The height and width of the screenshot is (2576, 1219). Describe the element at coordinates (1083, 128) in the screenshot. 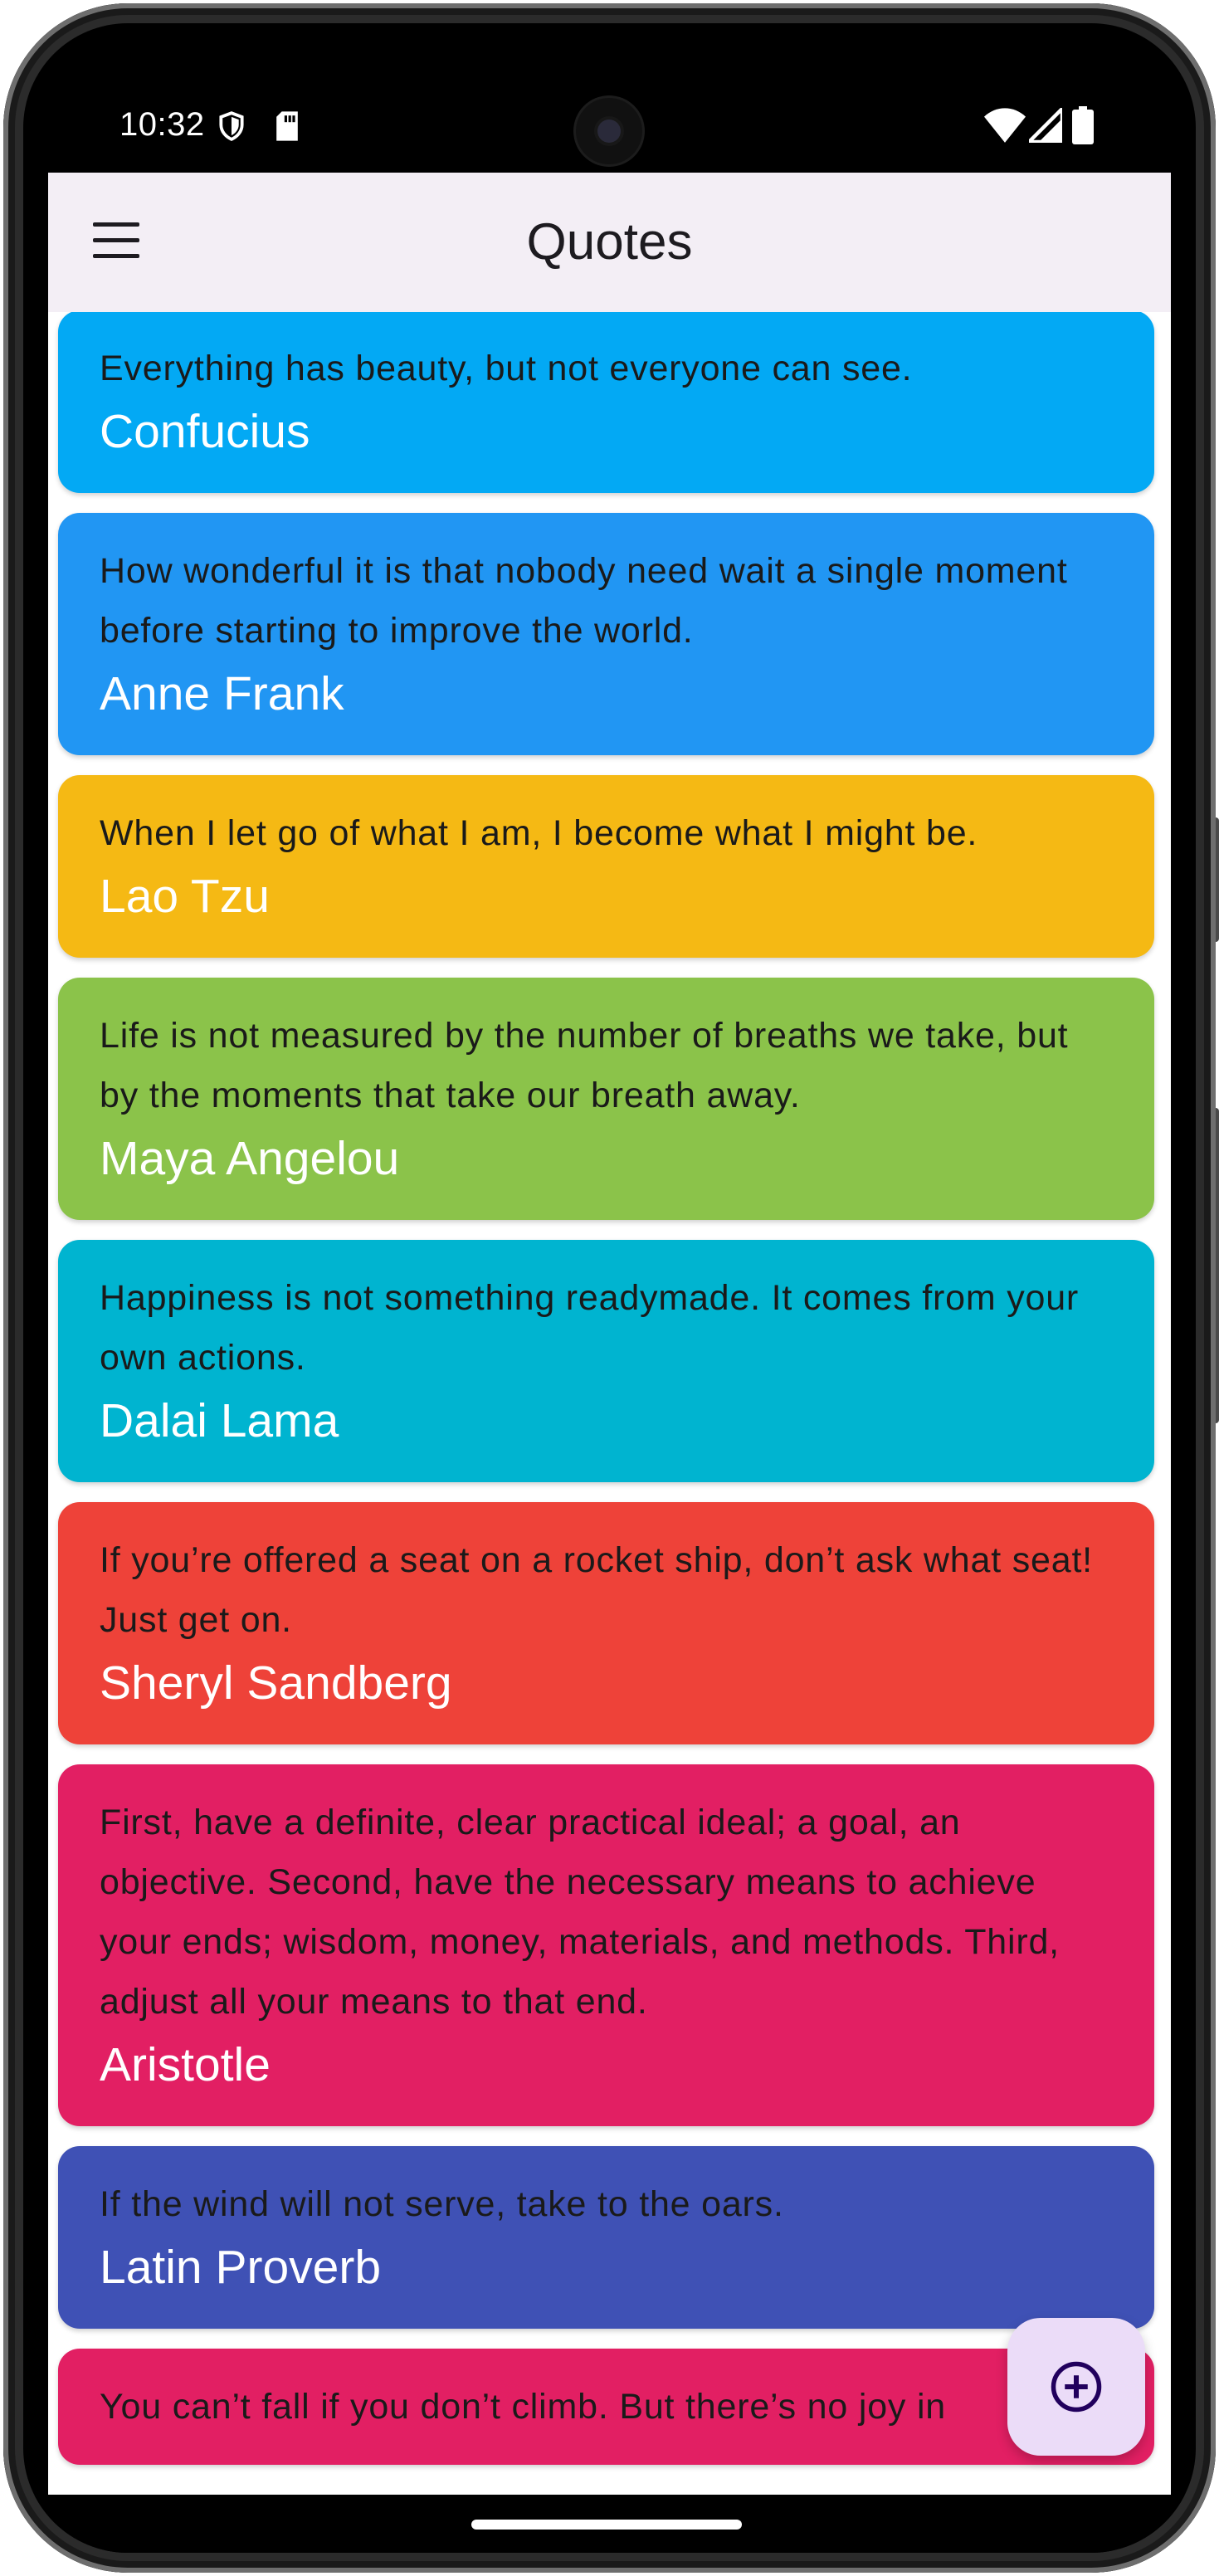

I see `battery-icon` at that location.